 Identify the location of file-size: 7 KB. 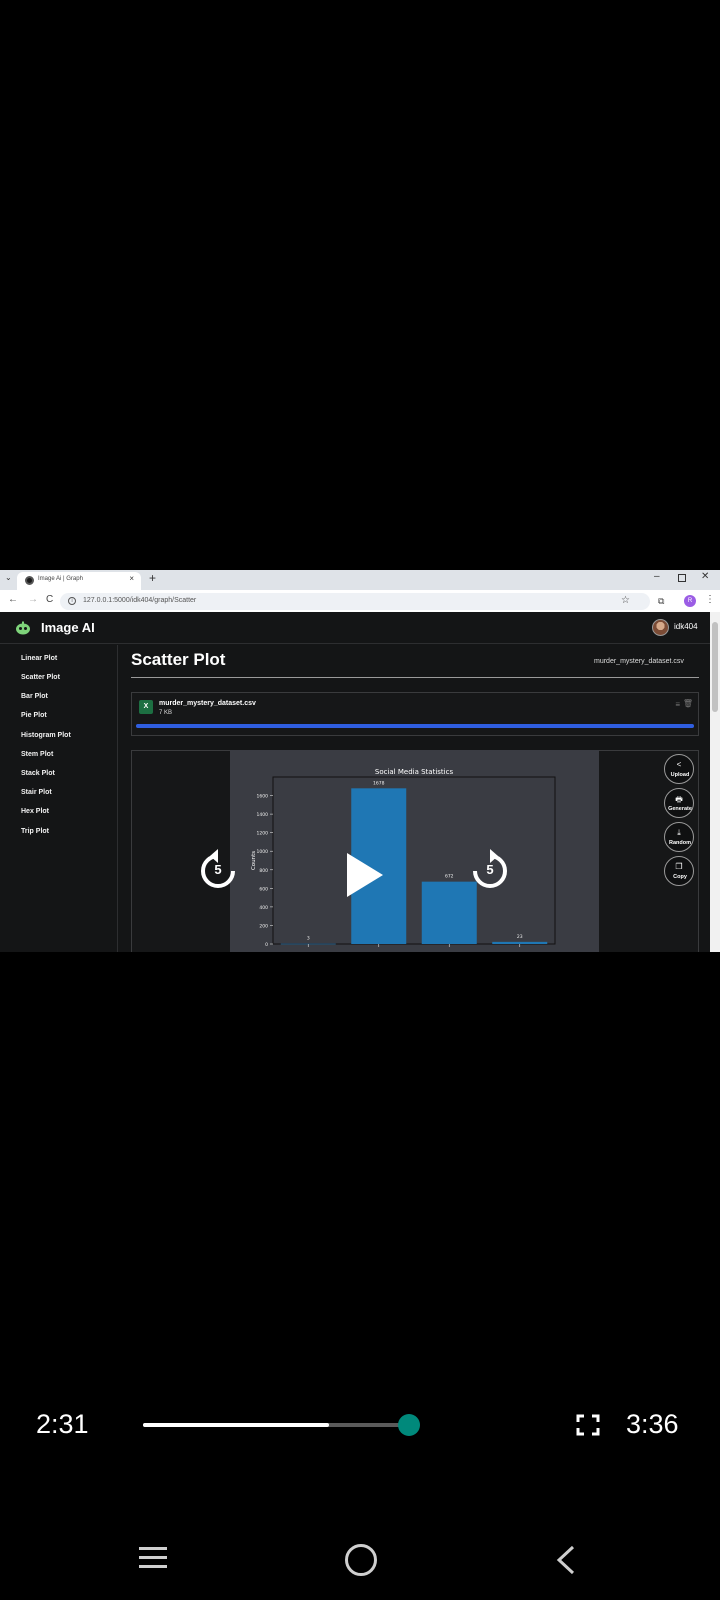
(166, 713).